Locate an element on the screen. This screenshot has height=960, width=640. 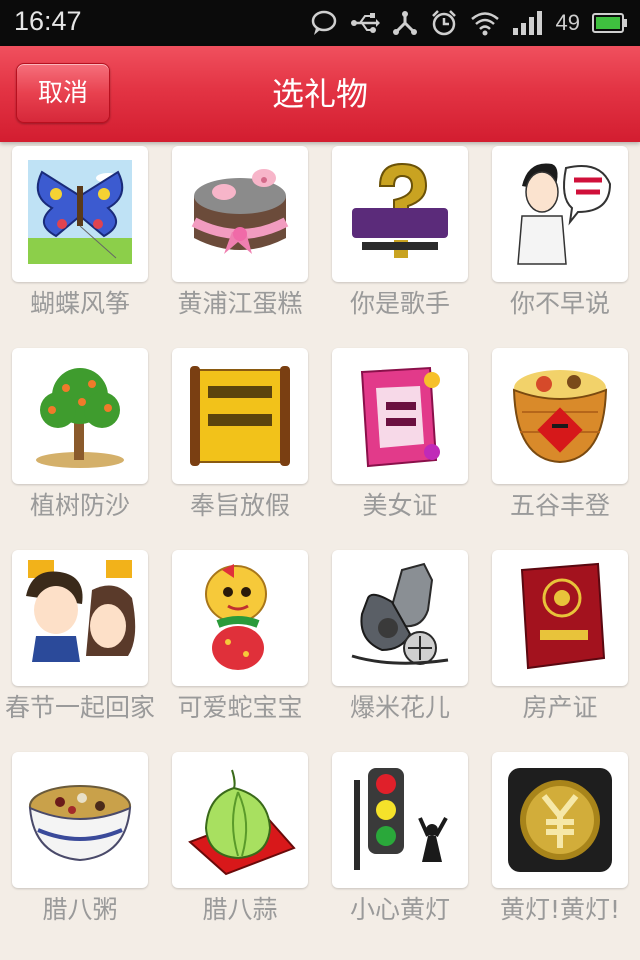
wifi-icon is located at coordinates (485, 23).